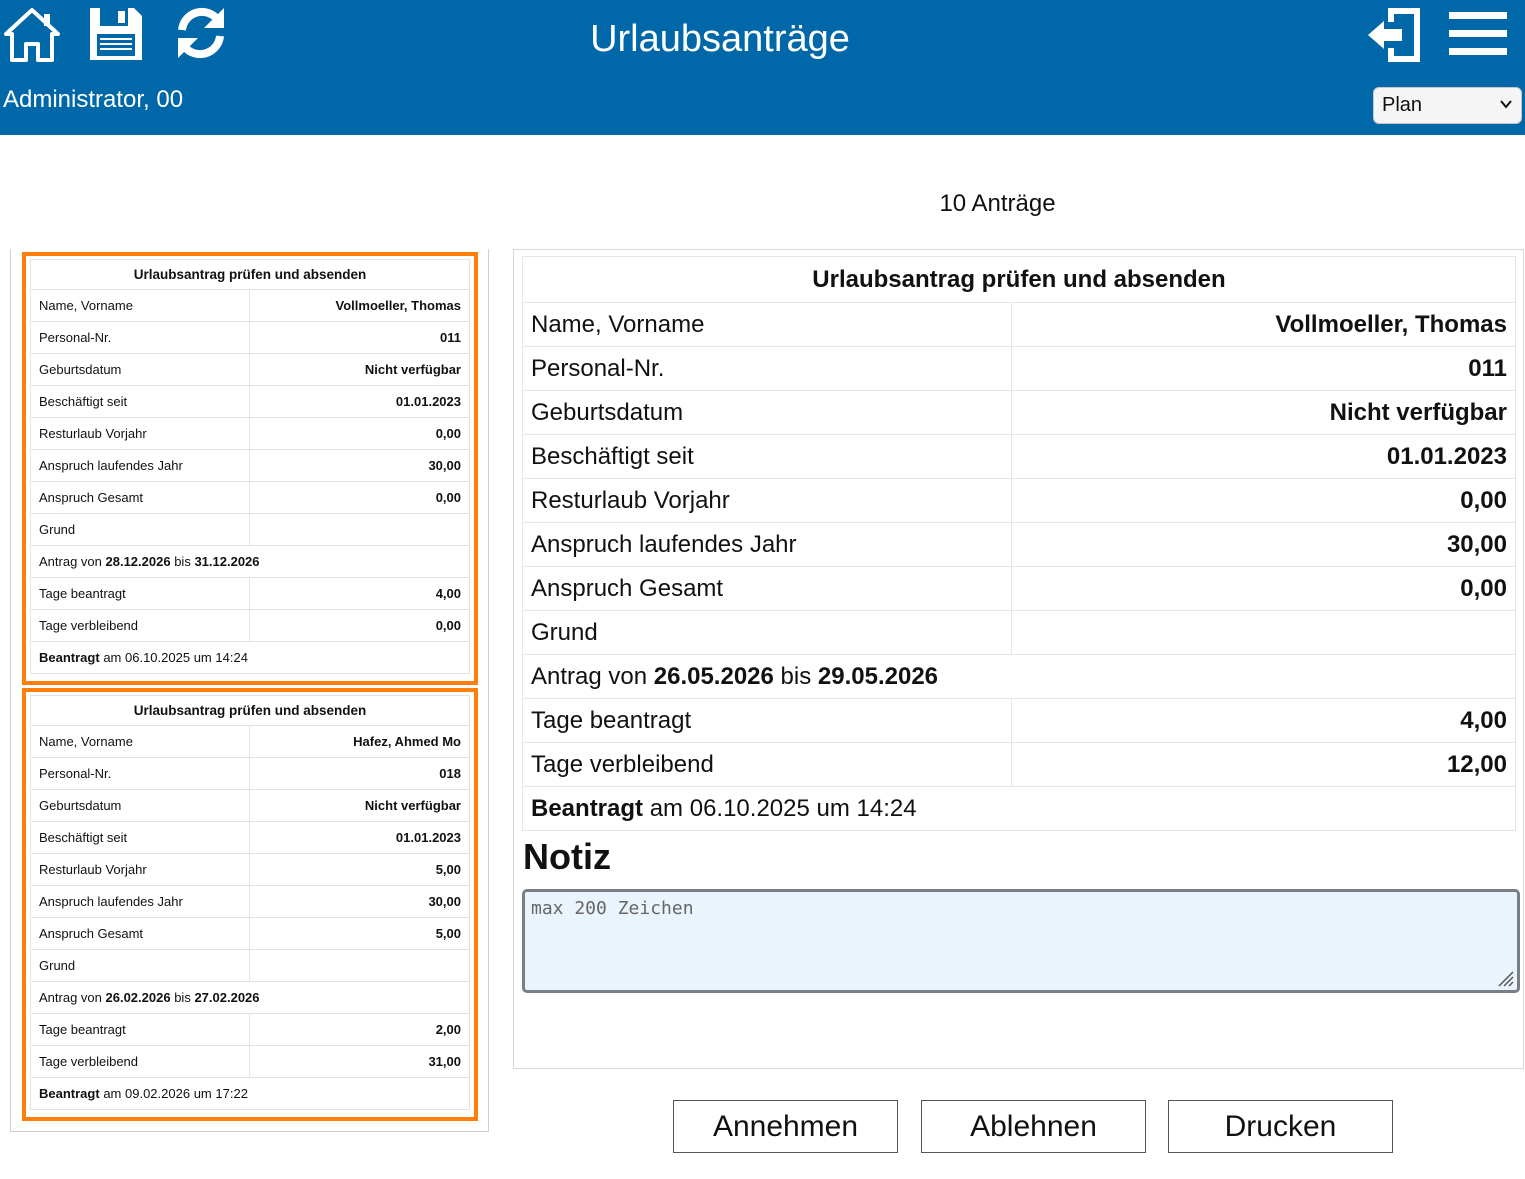  I want to click on applied-time: 17:22, so click(231, 1093).